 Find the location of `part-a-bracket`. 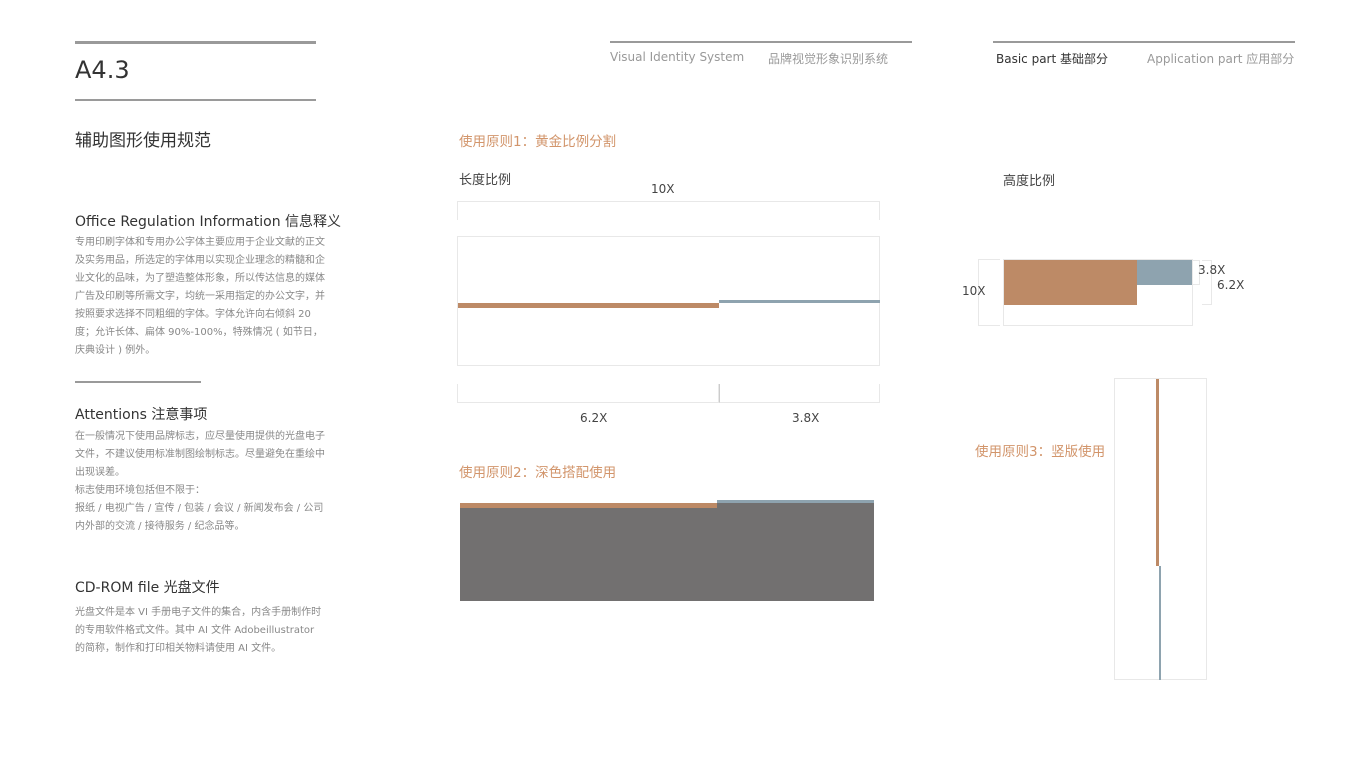

part-a-bracket is located at coordinates (588, 393).